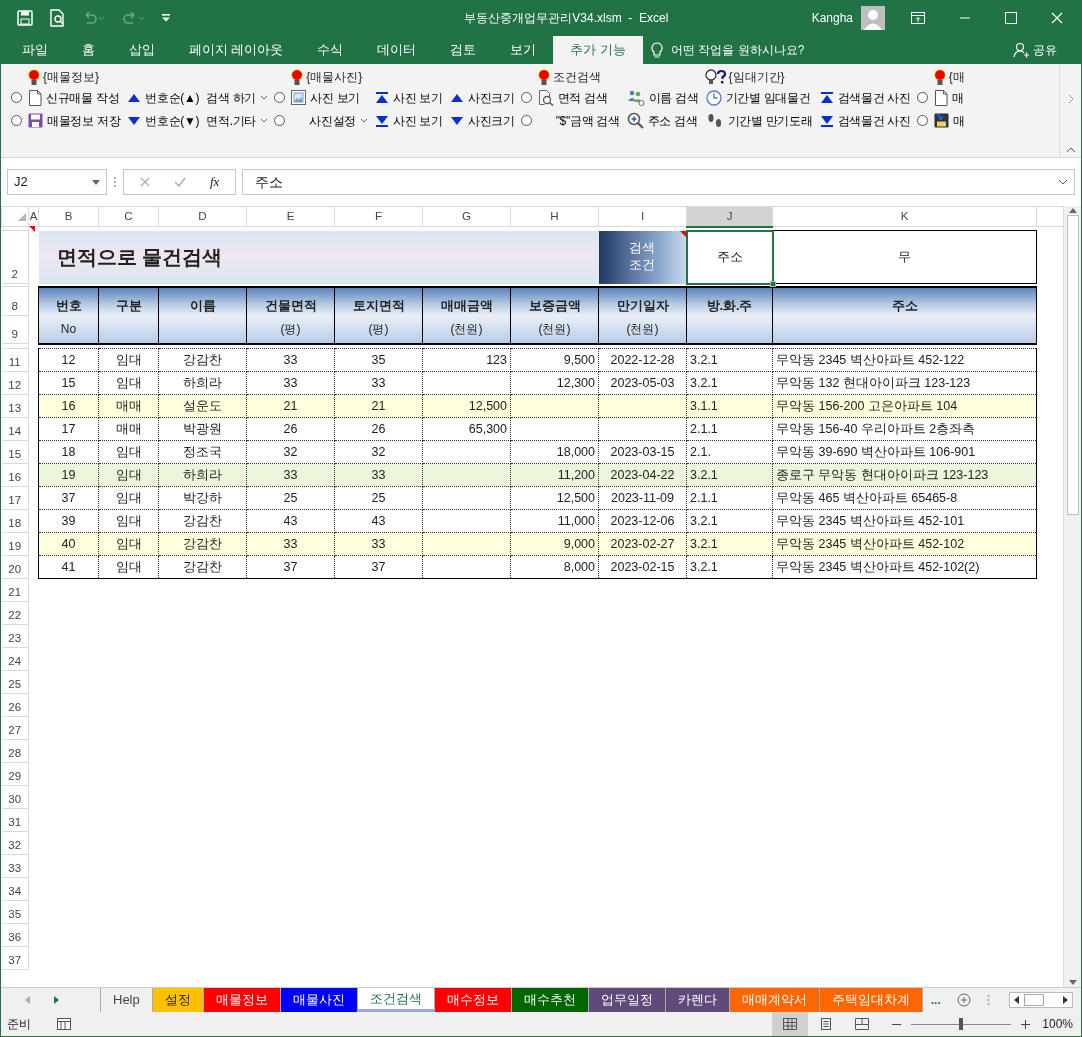  What do you see at coordinates (15, 820) in the screenshot?
I see `row-header: 31` at bounding box center [15, 820].